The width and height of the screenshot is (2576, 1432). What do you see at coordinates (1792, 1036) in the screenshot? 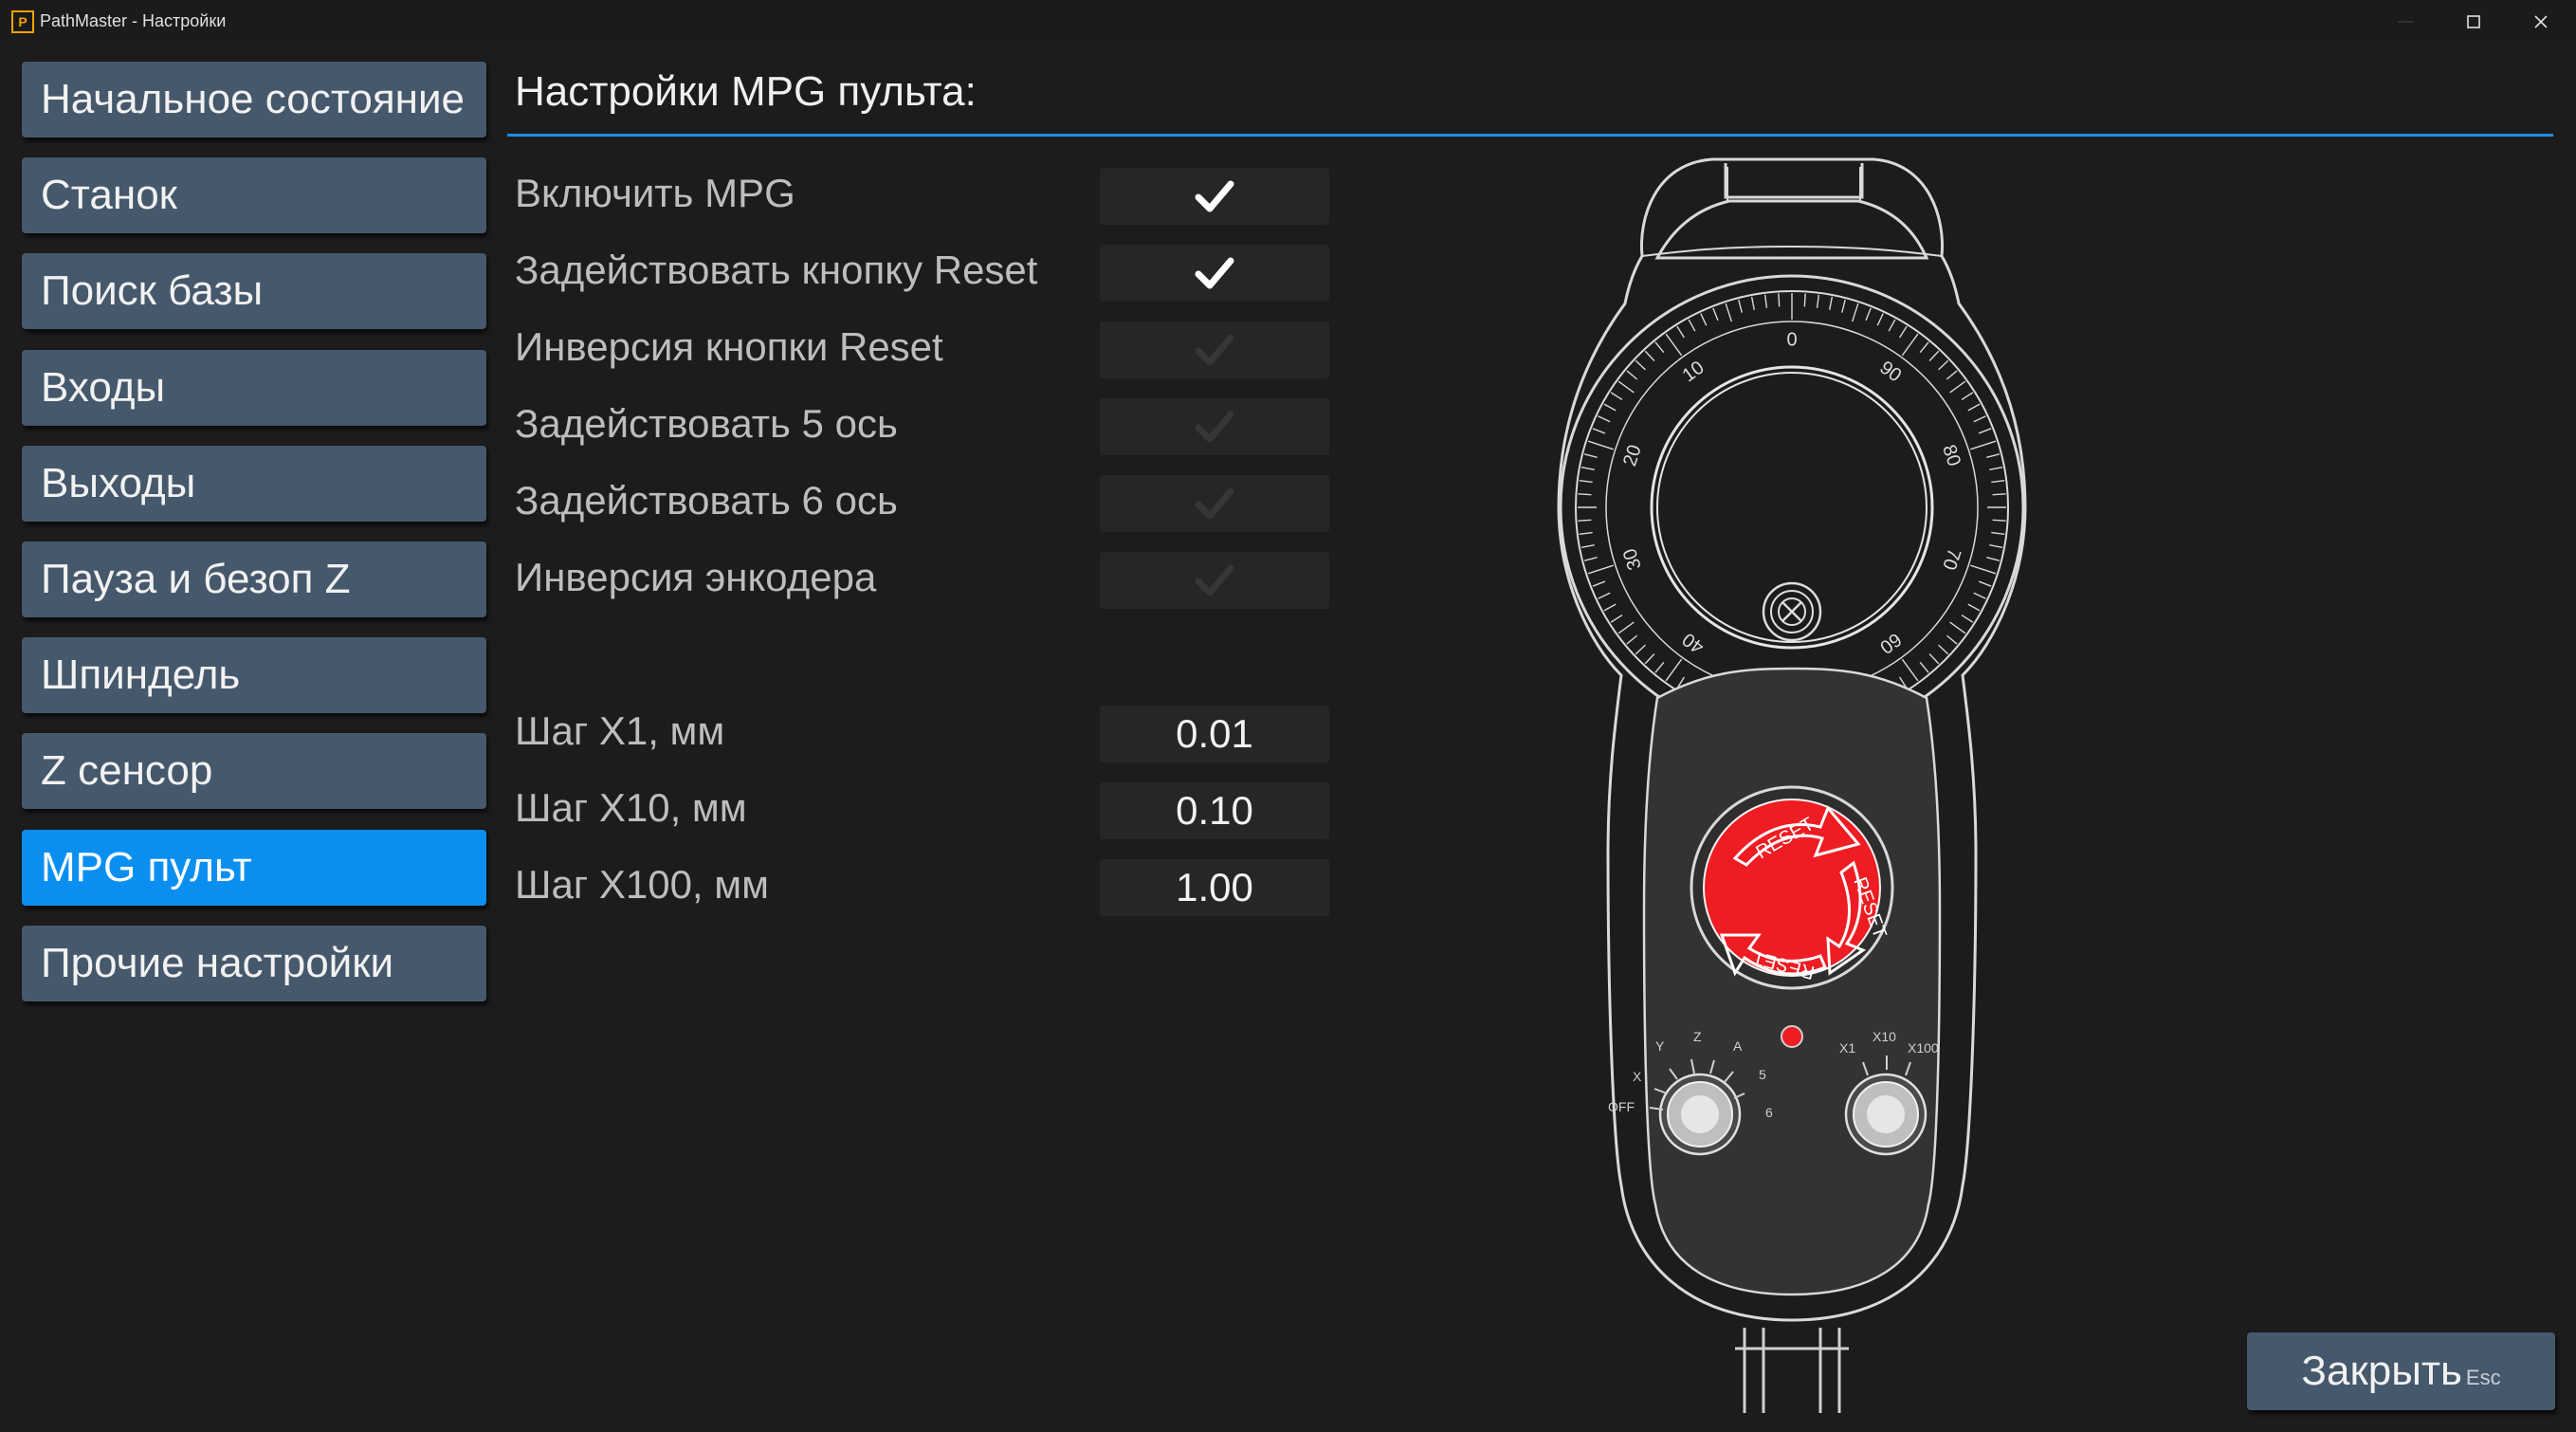
I see `status-led-icon` at bounding box center [1792, 1036].